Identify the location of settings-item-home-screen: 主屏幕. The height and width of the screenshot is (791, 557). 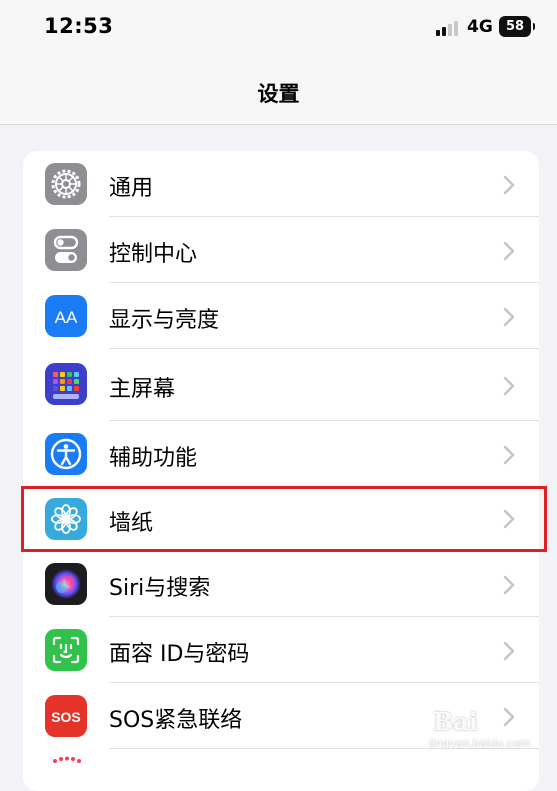
(281, 385).